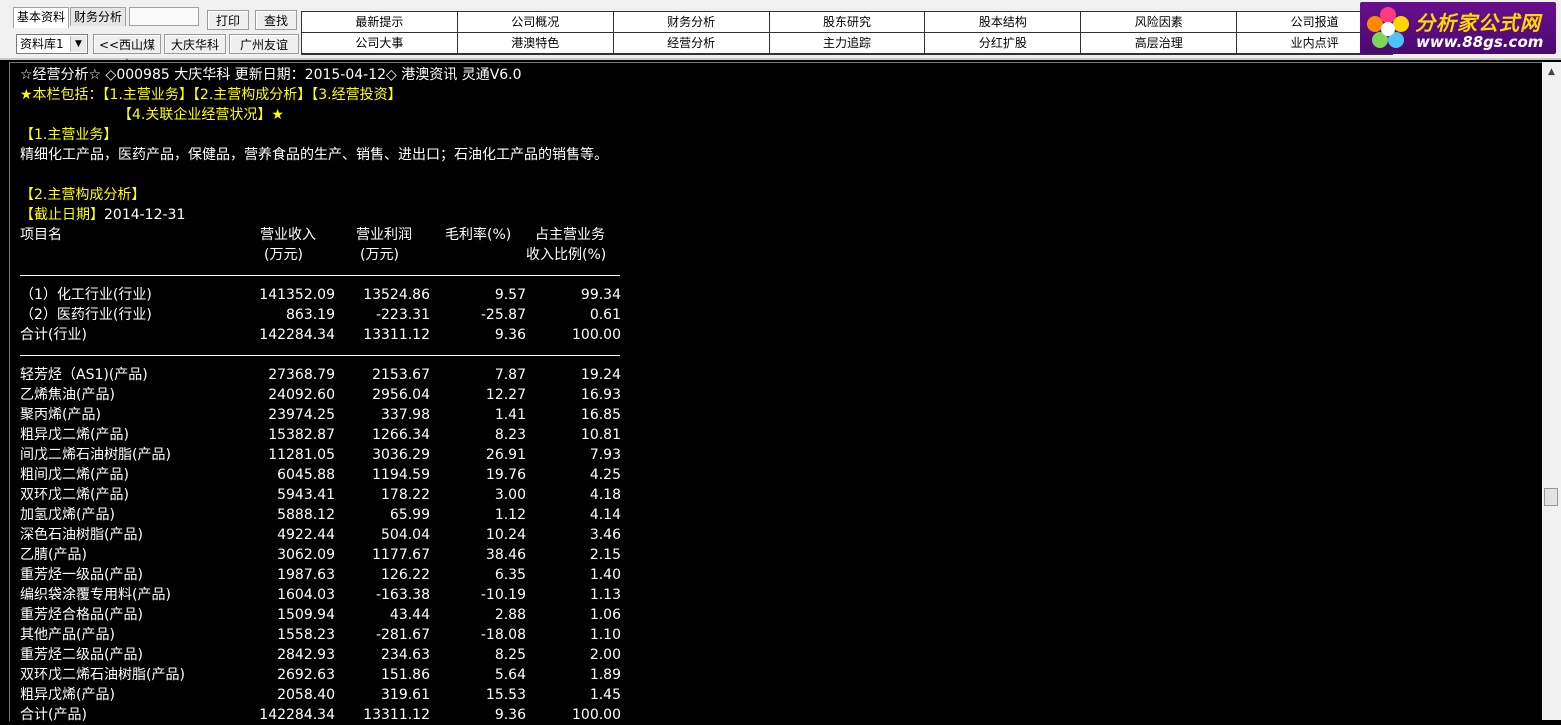  Describe the element at coordinates (600, 375) in the screenshot. I see `row-share: 19.24` at that location.